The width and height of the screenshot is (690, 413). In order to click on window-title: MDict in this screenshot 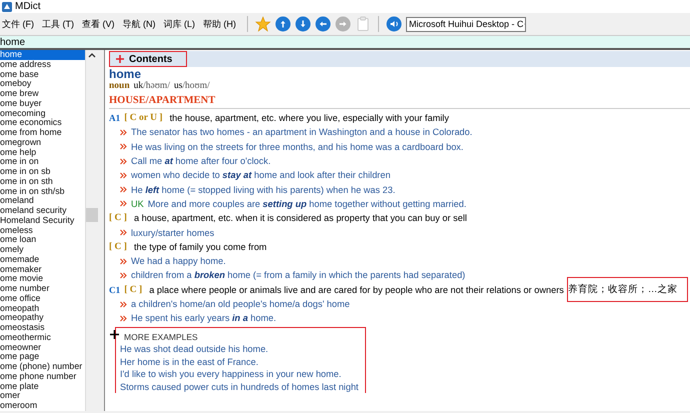, I will do `click(28, 6)`.